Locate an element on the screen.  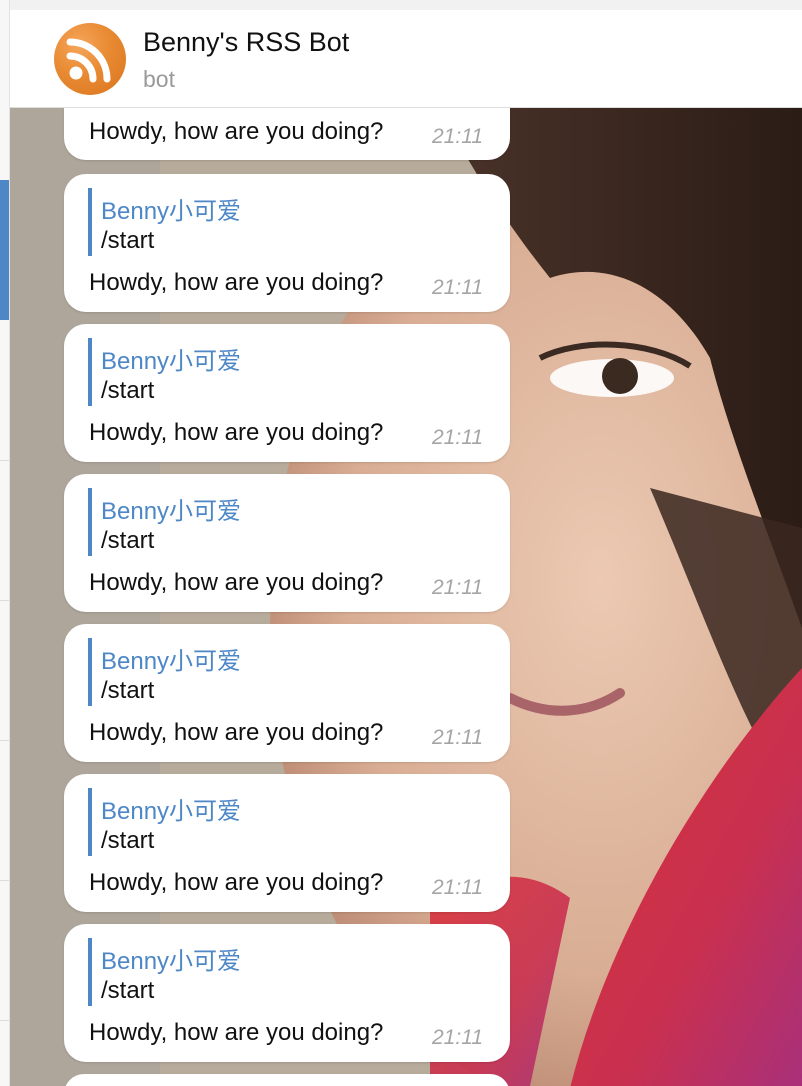
chat-header: Benny's RSS Bot bot is located at coordinates (406, 59).